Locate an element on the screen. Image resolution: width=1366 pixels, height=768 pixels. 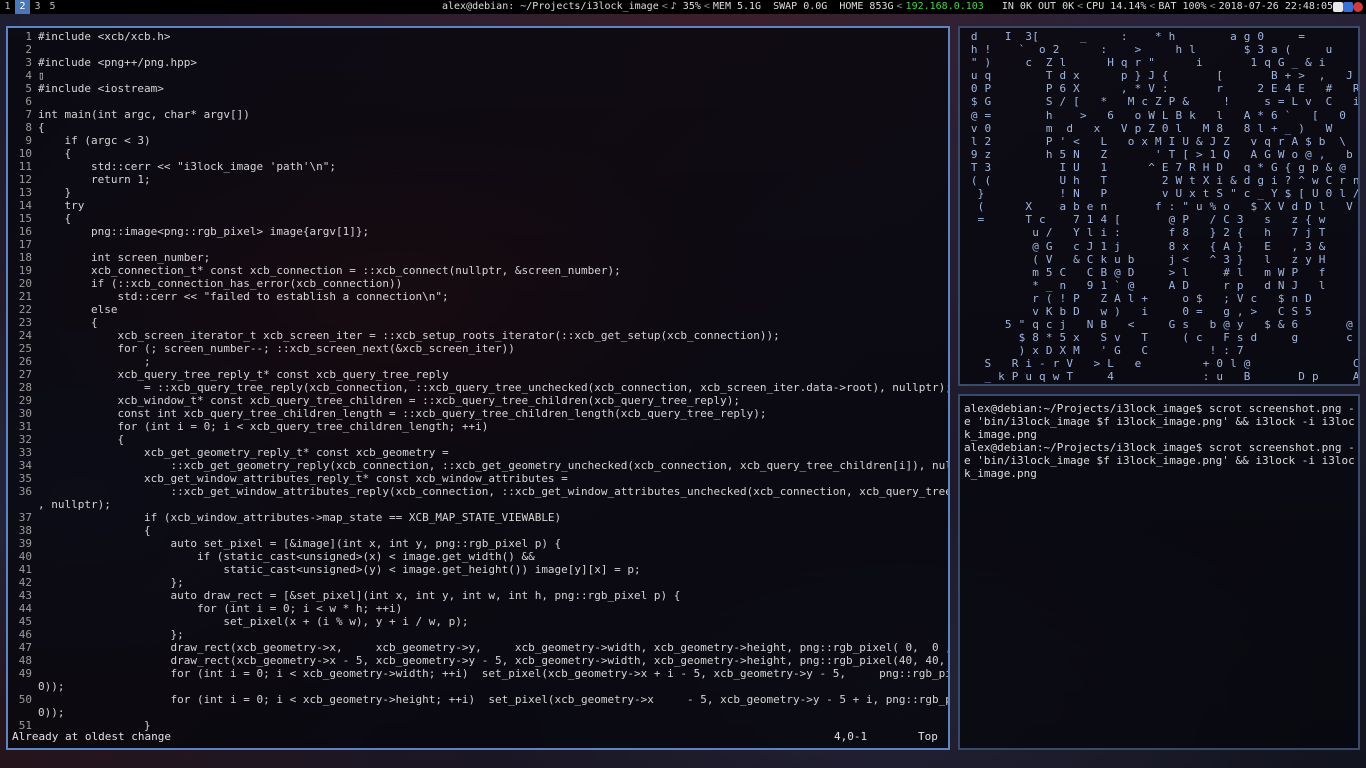
line-number: 2 is located at coordinates (28, 49).